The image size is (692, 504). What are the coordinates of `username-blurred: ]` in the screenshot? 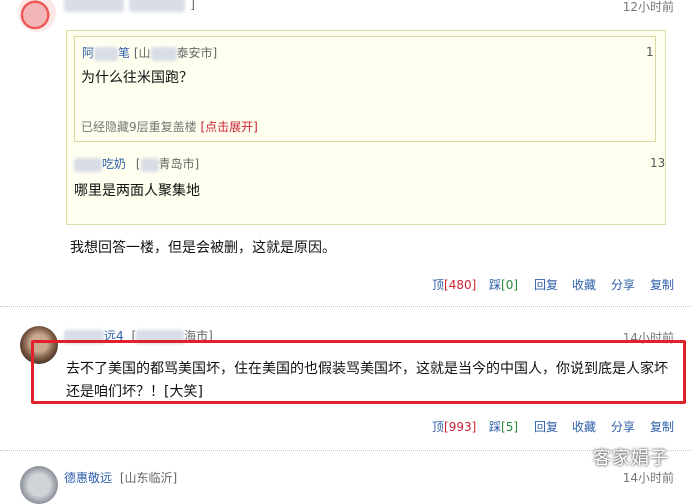 It's located at (129, 6).